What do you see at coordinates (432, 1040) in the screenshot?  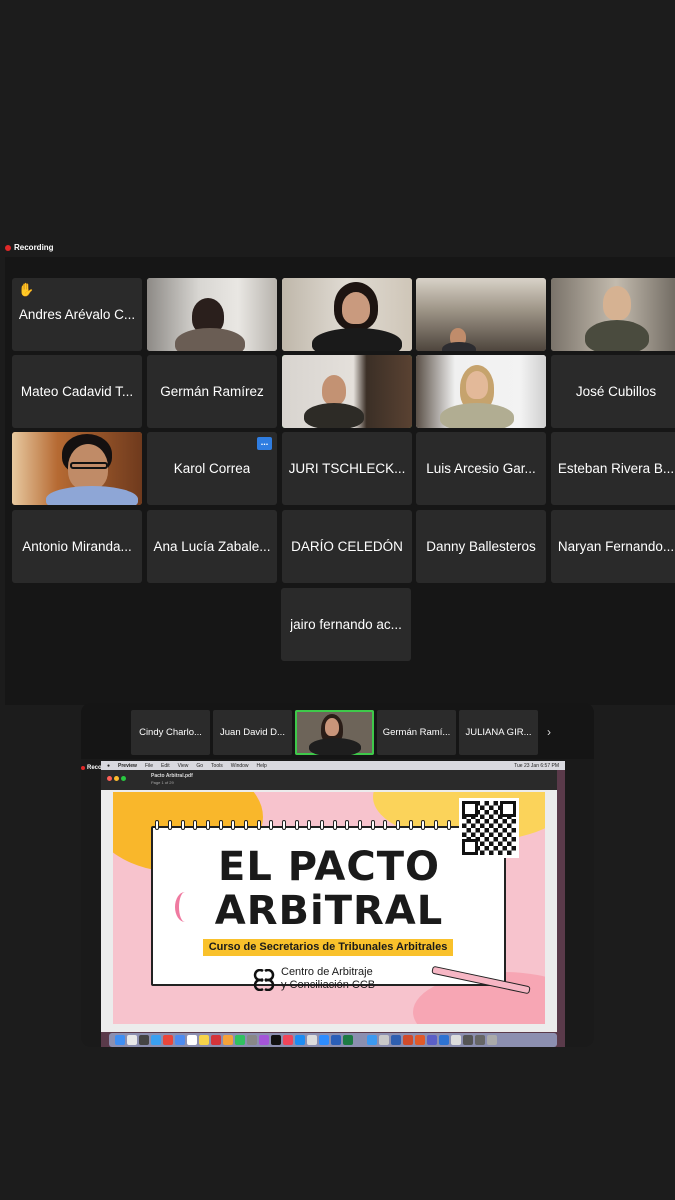 I see `teams-icon` at bounding box center [432, 1040].